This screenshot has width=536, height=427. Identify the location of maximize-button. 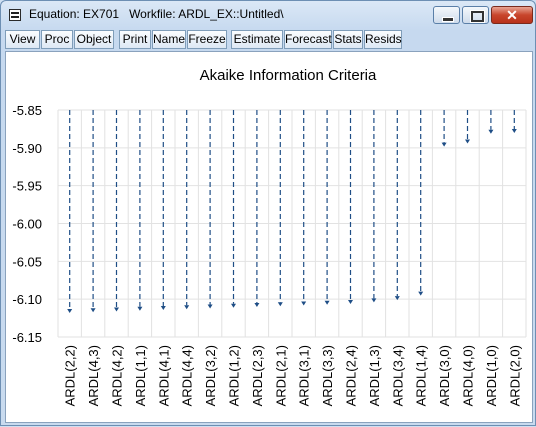
(475, 15).